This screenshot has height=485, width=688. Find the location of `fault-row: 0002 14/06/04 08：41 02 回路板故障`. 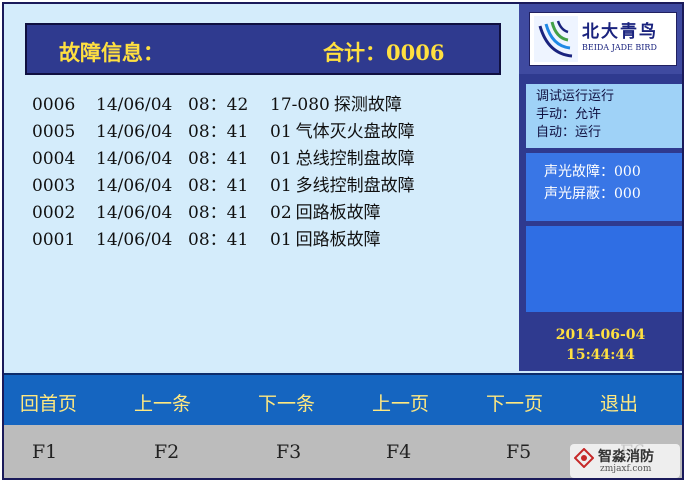

fault-row: 0002 14/06/04 08：41 02 回路板故障 is located at coordinates (223, 213).